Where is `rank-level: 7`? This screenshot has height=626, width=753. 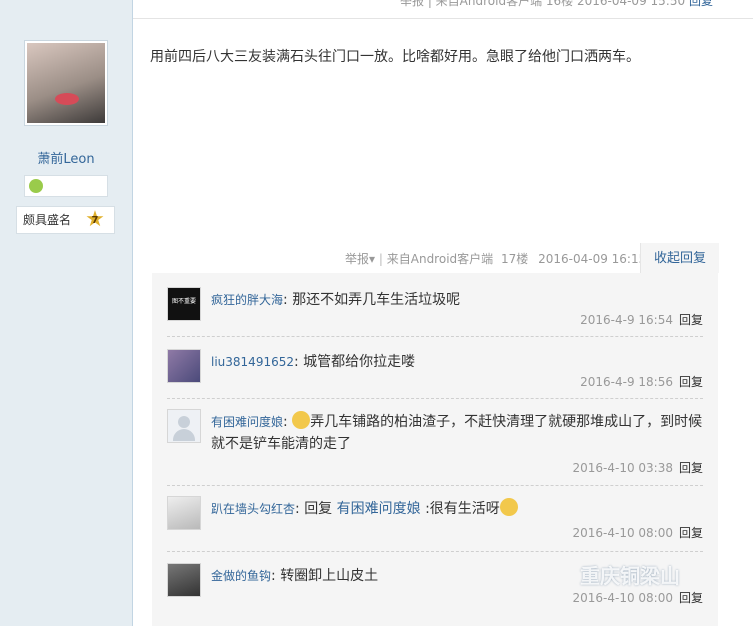 rank-level: 7 is located at coordinates (95, 220).